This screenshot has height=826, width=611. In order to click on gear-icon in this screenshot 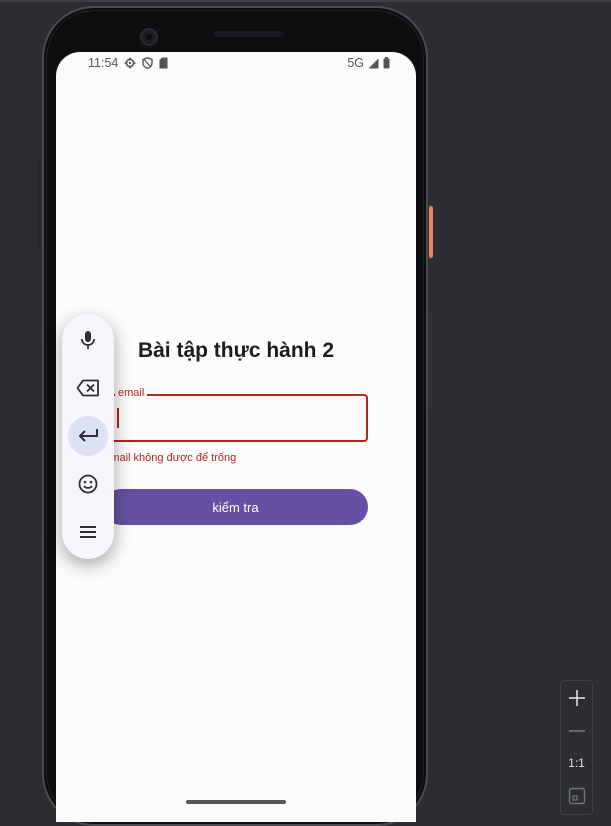, I will do `click(130, 63)`.